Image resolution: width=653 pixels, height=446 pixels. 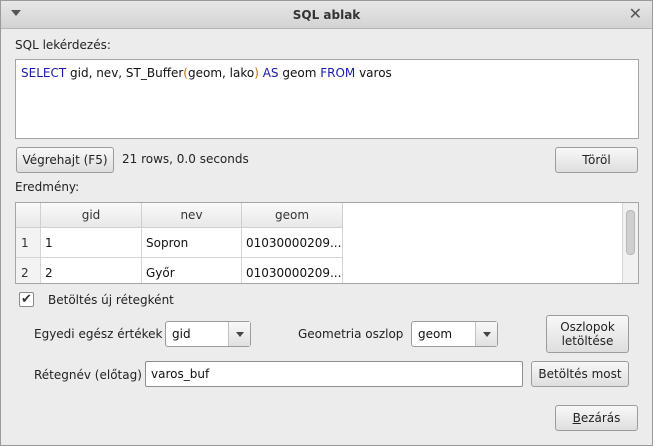 What do you see at coordinates (208, 334) in the screenshot?
I see `unique-int-select: gid` at bounding box center [208, 334].